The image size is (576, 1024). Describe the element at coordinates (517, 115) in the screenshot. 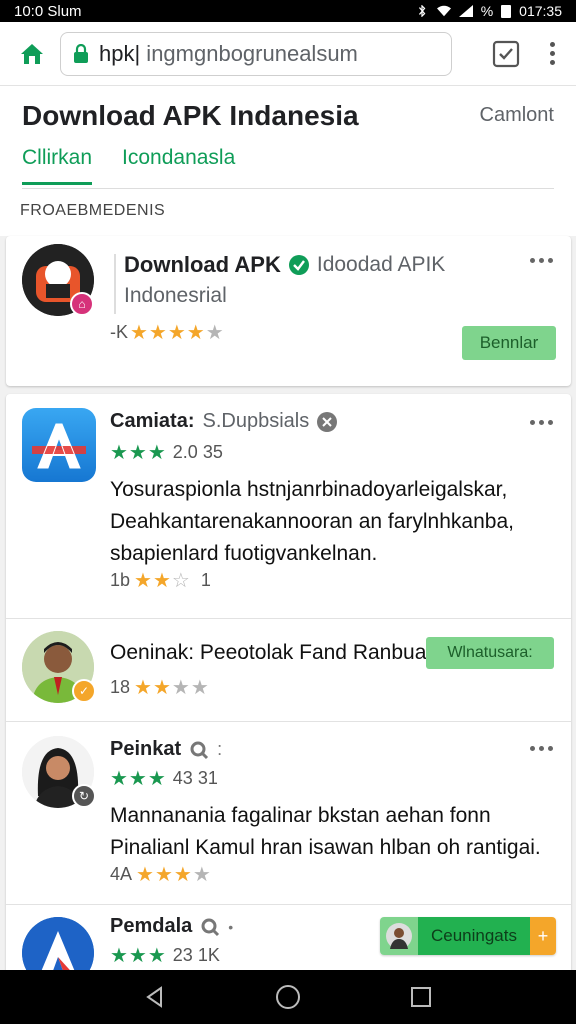

I see `header-action-link: Camlont` at that location.